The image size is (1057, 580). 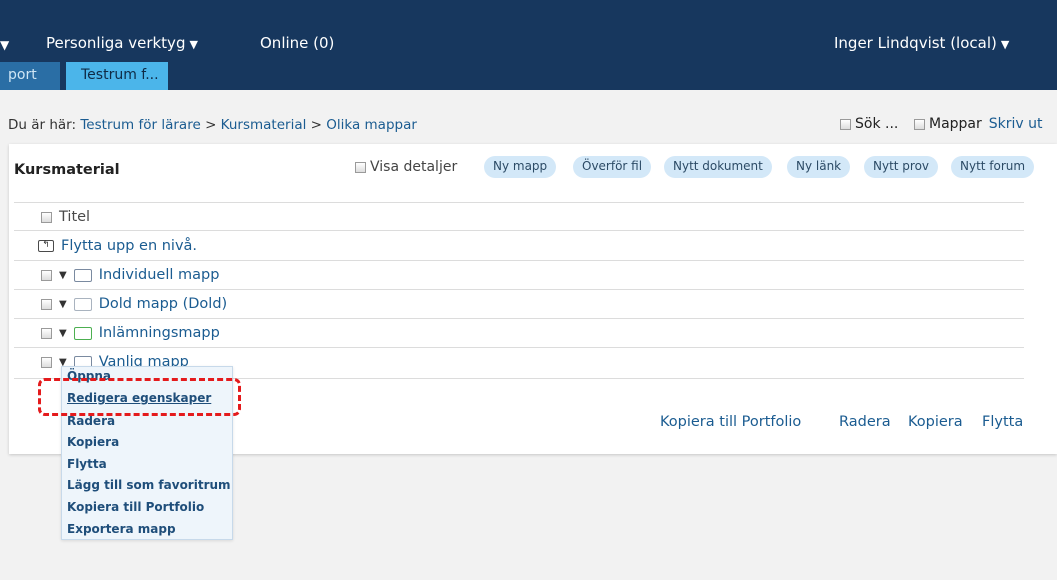 What do you see at coordinates (1002, 422) in the screenshot?
I see `move-link: Flytta` at bounding box center [1002, 422].